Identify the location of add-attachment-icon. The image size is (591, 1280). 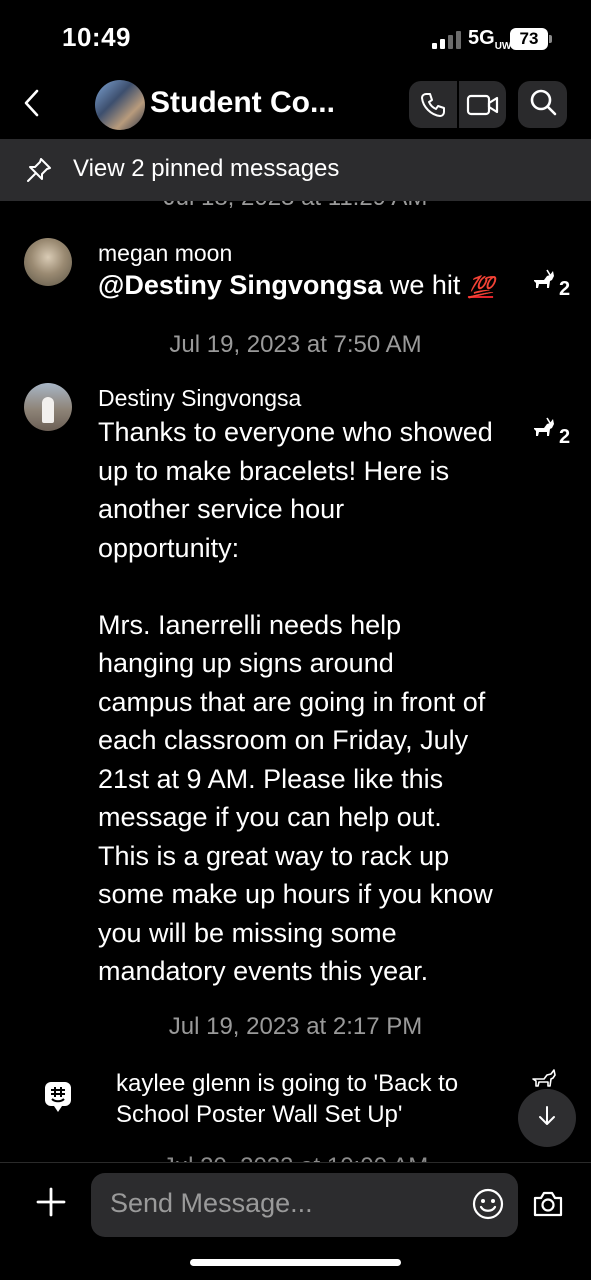
(51, 1202).